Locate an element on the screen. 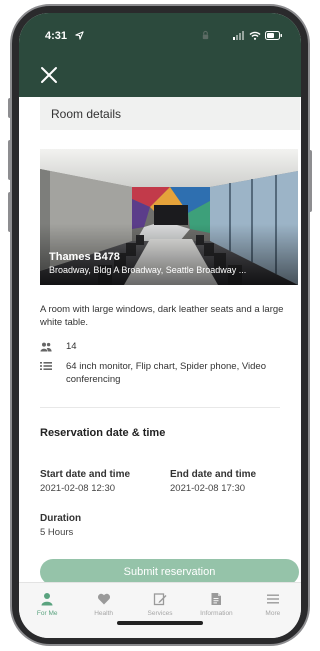 The image size is (320, 651). orientation-lock-icon is located at coordinates (205, 35).